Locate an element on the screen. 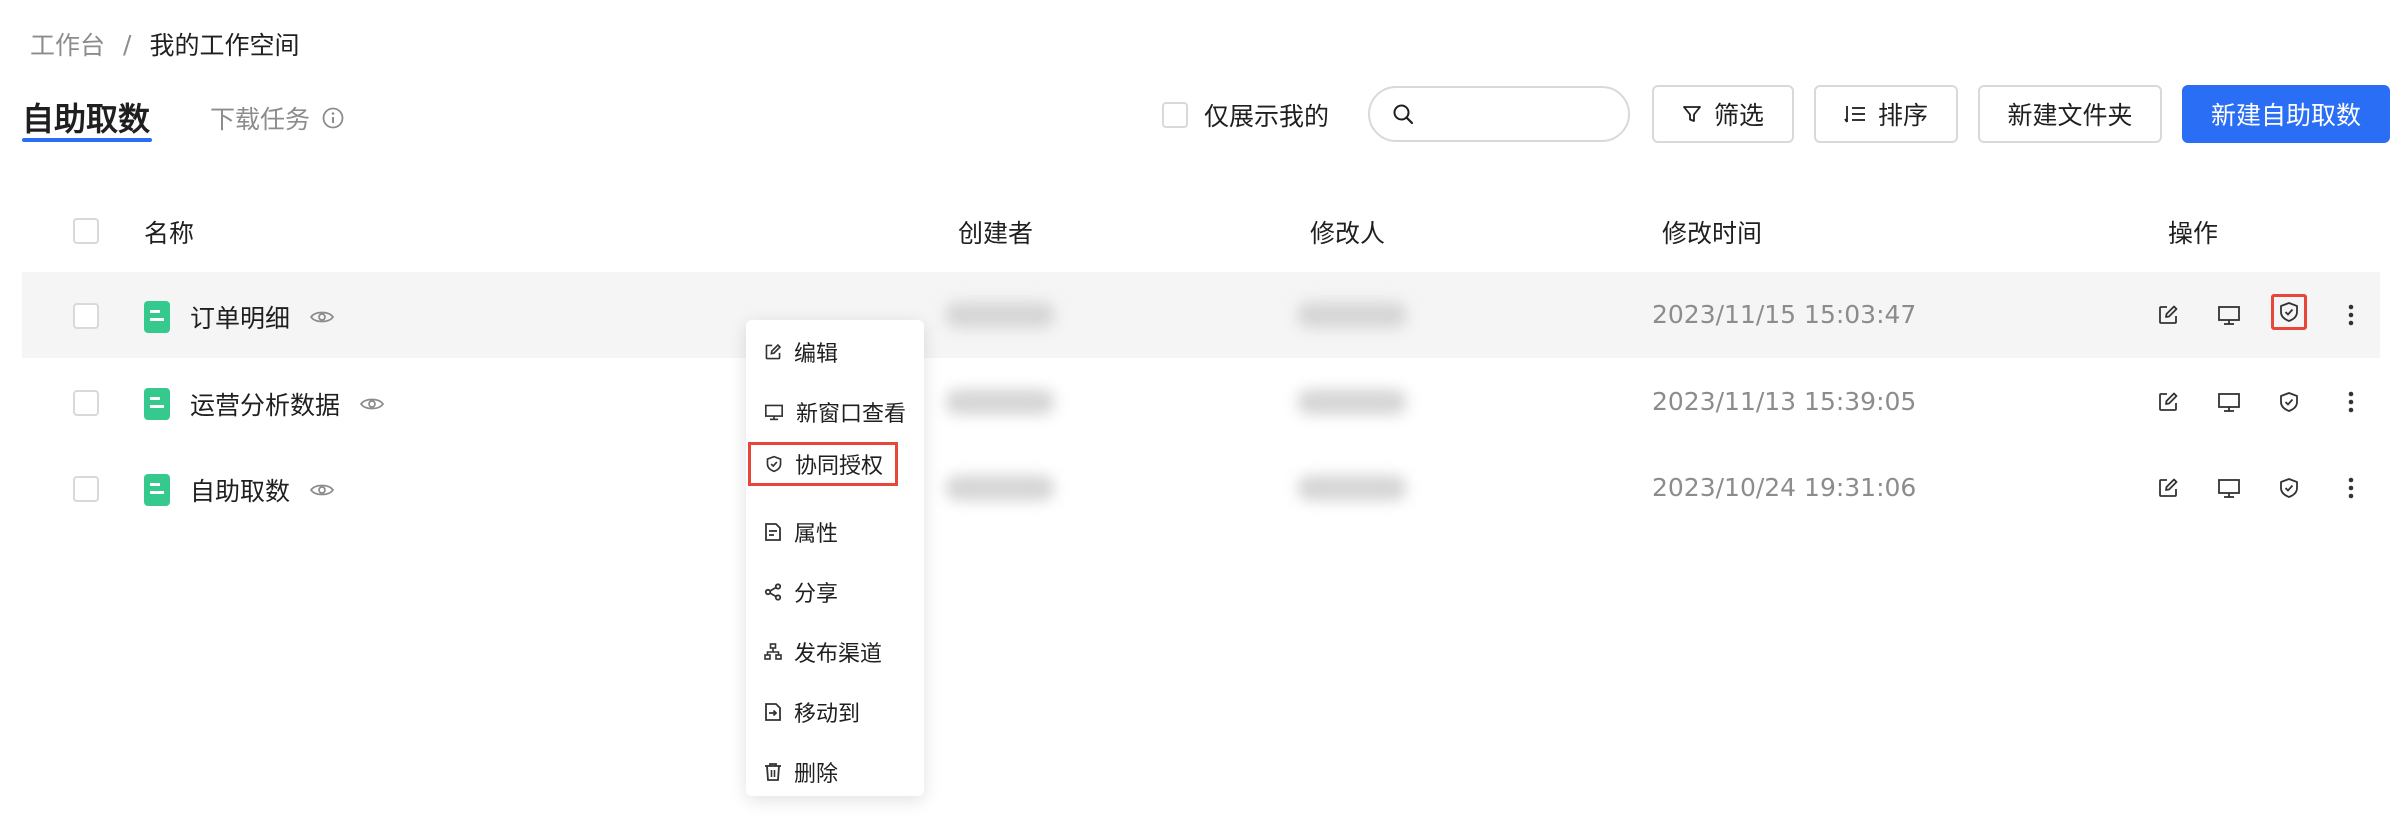  hierarchy-icon is located at coordinates (773, 652).